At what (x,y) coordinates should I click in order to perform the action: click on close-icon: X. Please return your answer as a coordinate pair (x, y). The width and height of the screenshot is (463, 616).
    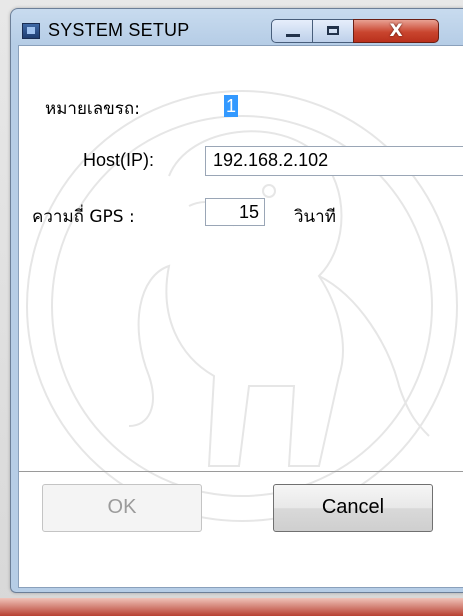
    Looking at the image, I should click on (396, 31).